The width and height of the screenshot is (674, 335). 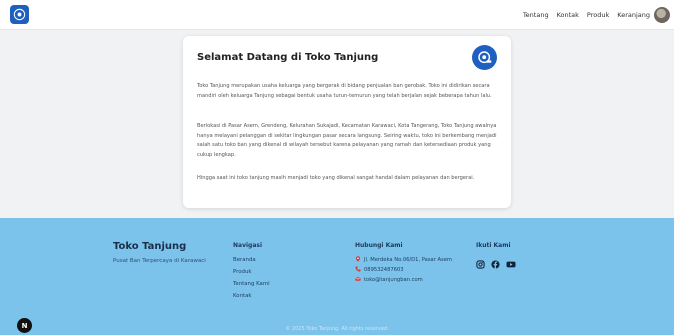 I want to click on facebook-icon, so click(x=495, y=263).